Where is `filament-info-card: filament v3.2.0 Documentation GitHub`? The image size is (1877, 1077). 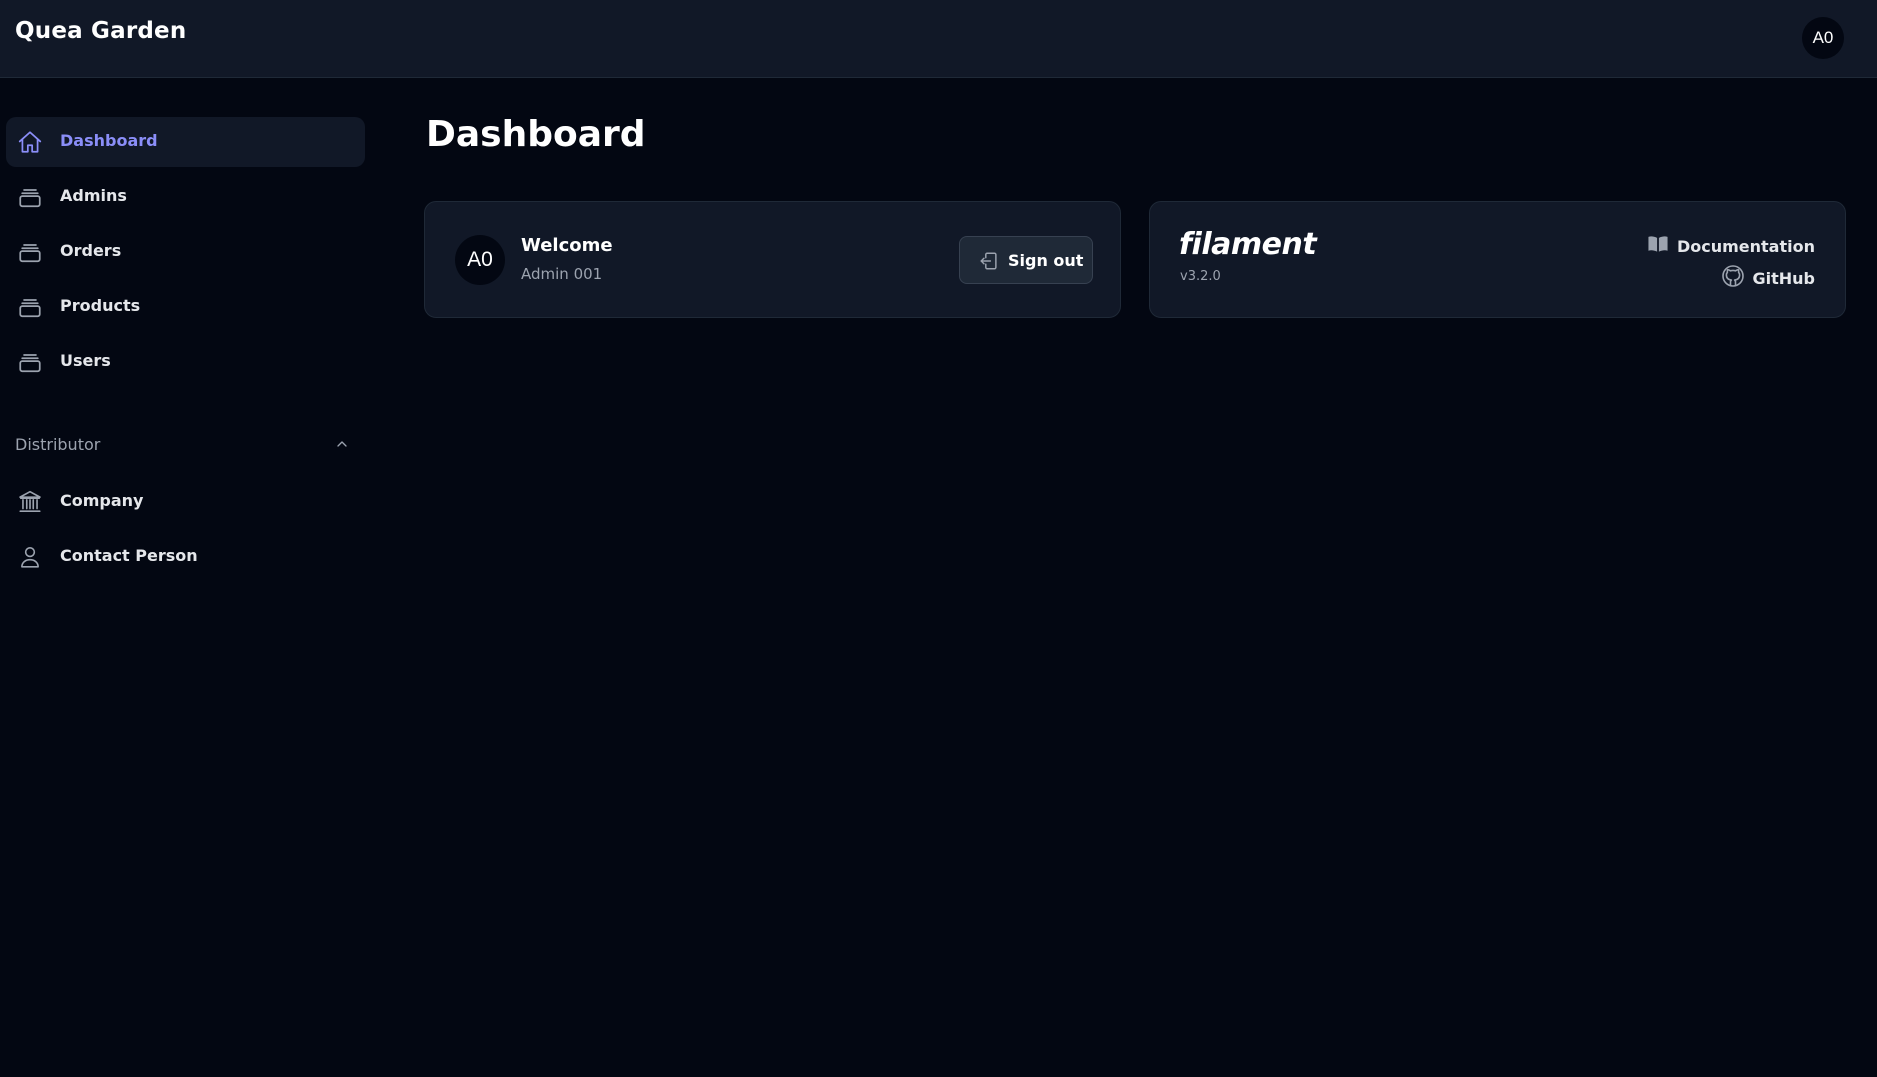
filament-info-card: filament v3.2.0 Documentation GitHub is located at coordinates (1497, 259).